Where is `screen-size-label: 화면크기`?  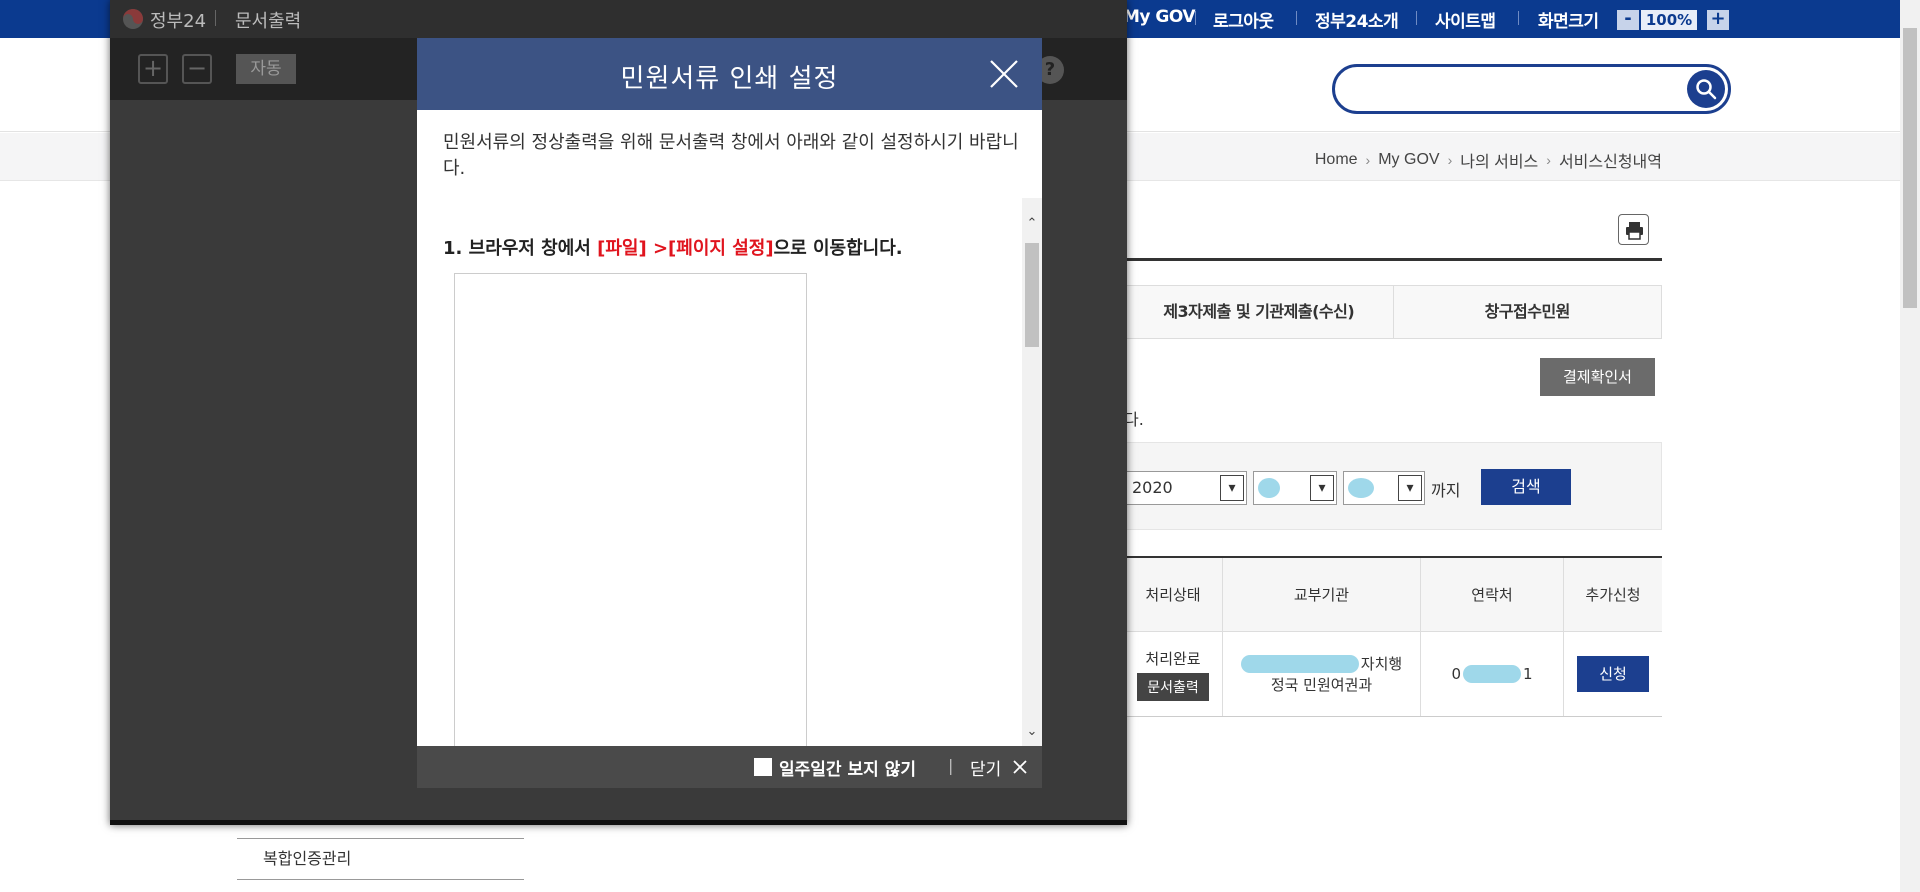 screen-size-label: 화면크기 is located at coordinates (1568, 22).